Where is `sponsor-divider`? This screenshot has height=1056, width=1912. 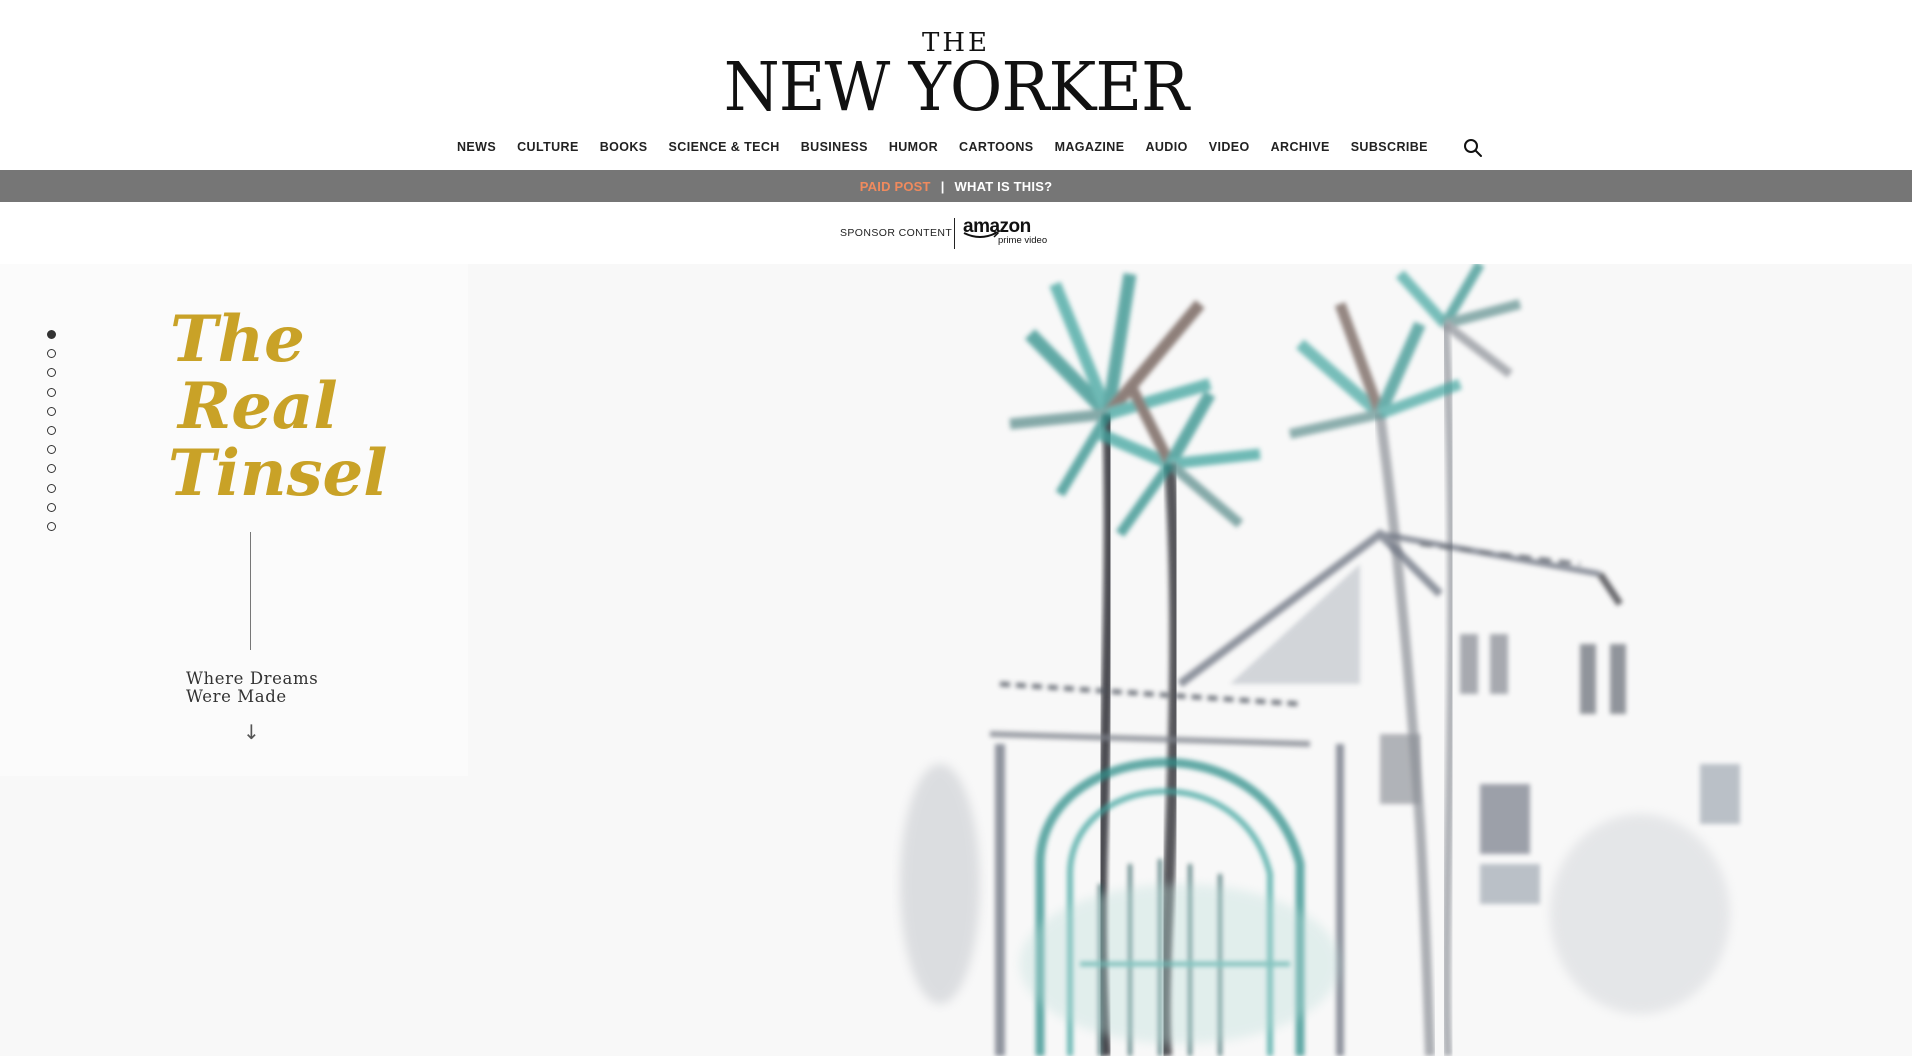 sponsor-divider is located at coordinates (954, 233).